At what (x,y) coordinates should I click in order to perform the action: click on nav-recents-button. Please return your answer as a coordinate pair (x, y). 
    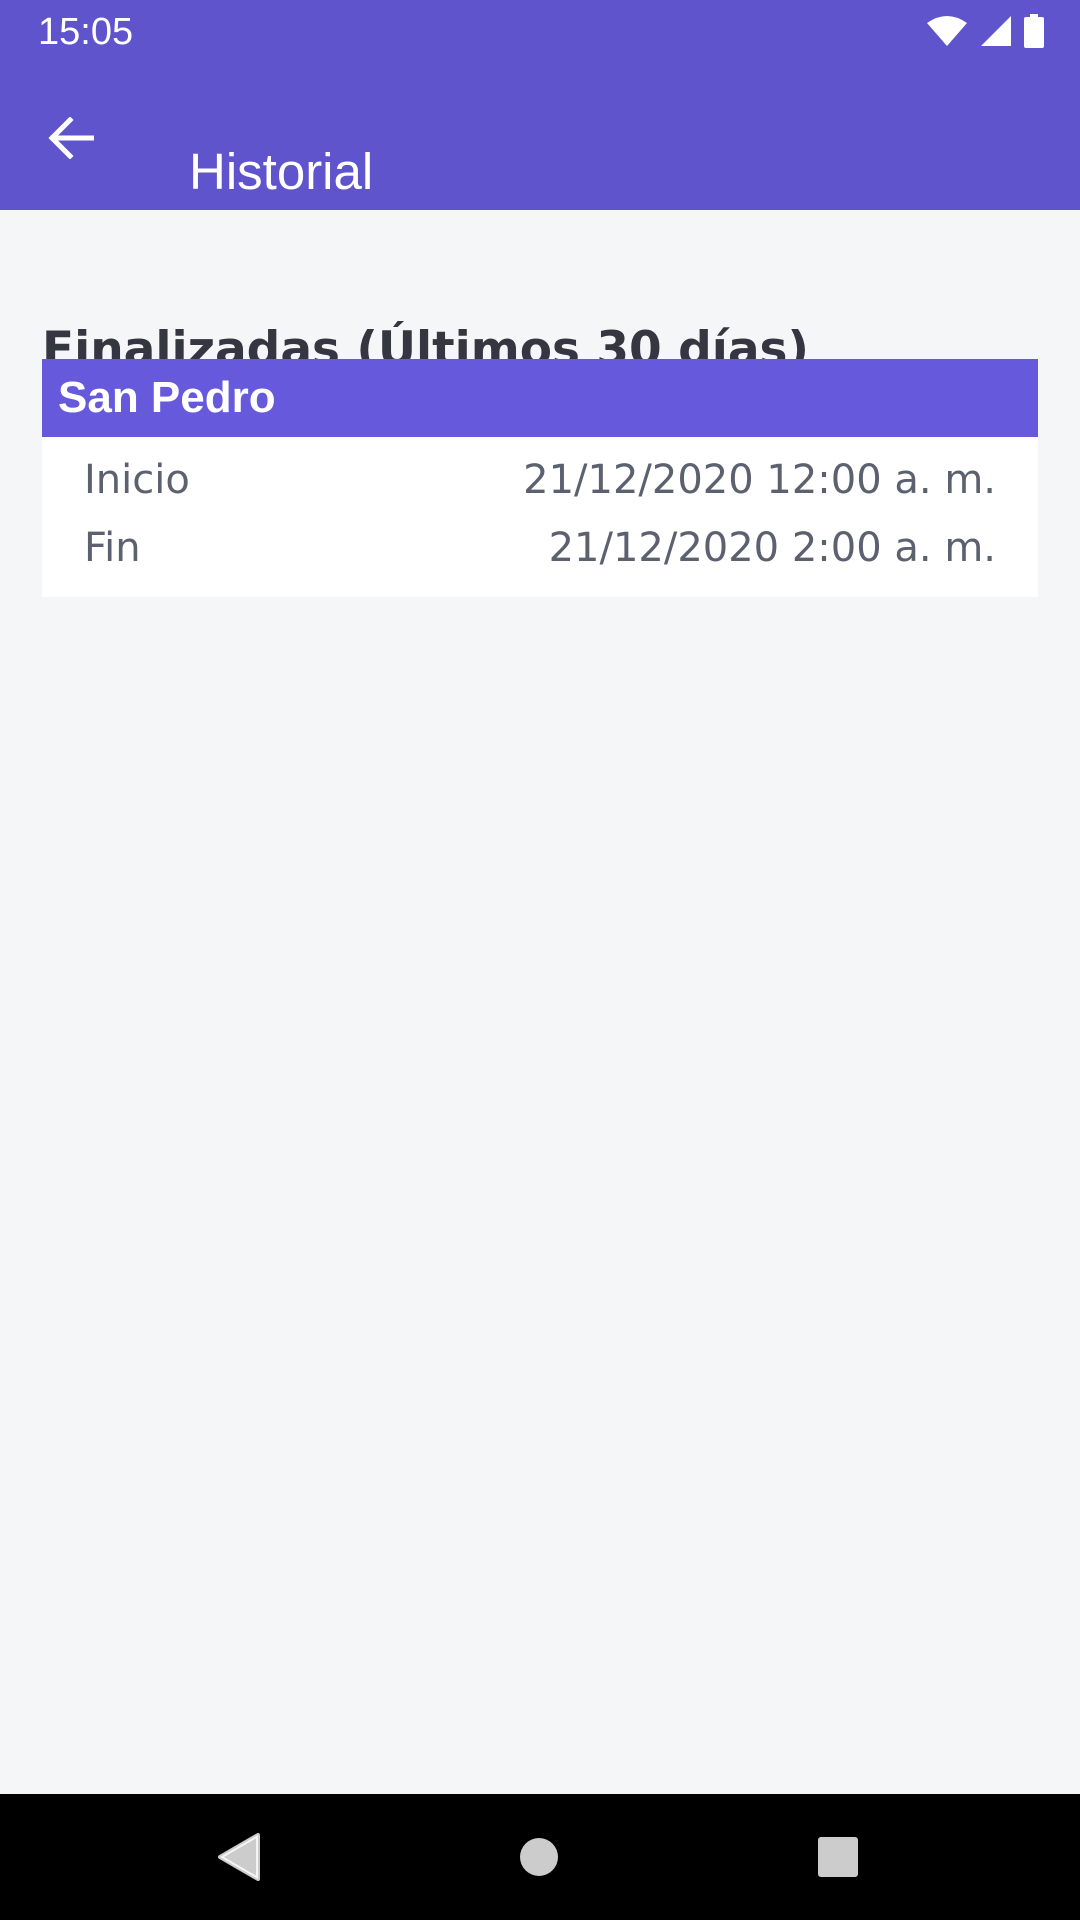
    Looking at the image, I should click on (838, 1857).